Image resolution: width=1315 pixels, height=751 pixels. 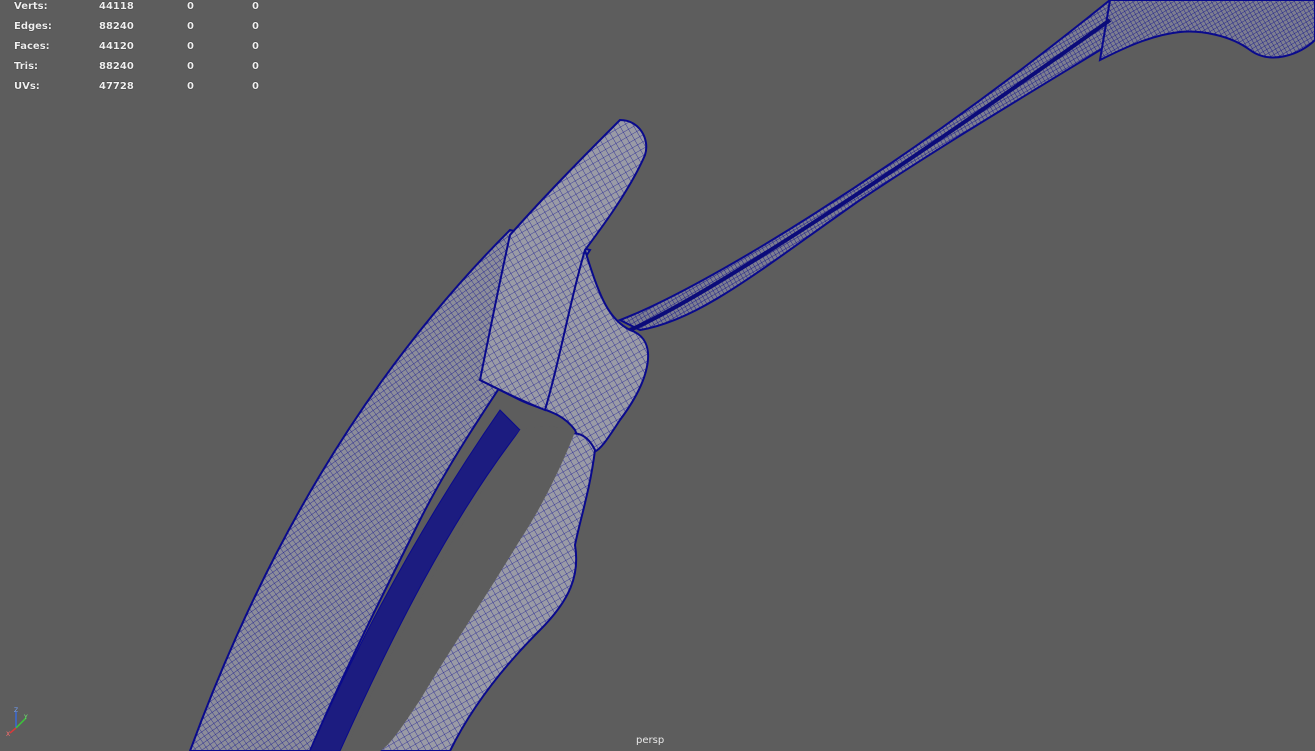 What do you see at coordinates (149, 30) in the screenshot?
I see `hud-row-edges: Edges: 88240 0 0` at bounding box center [149, 30].